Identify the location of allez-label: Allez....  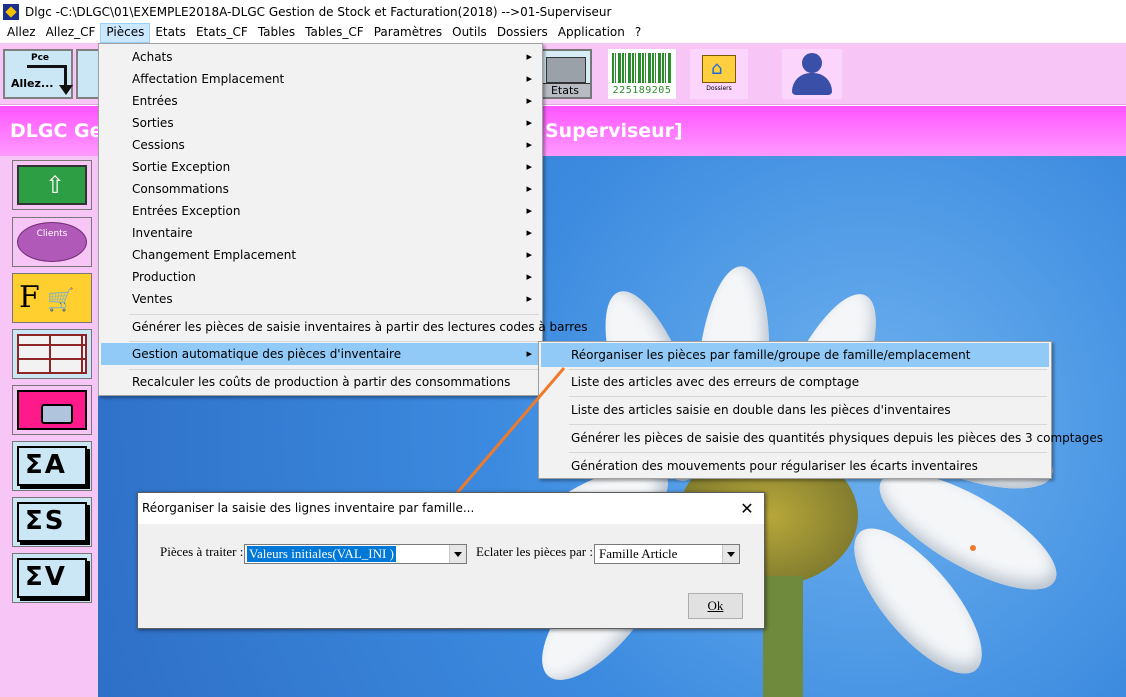
(32, 83).